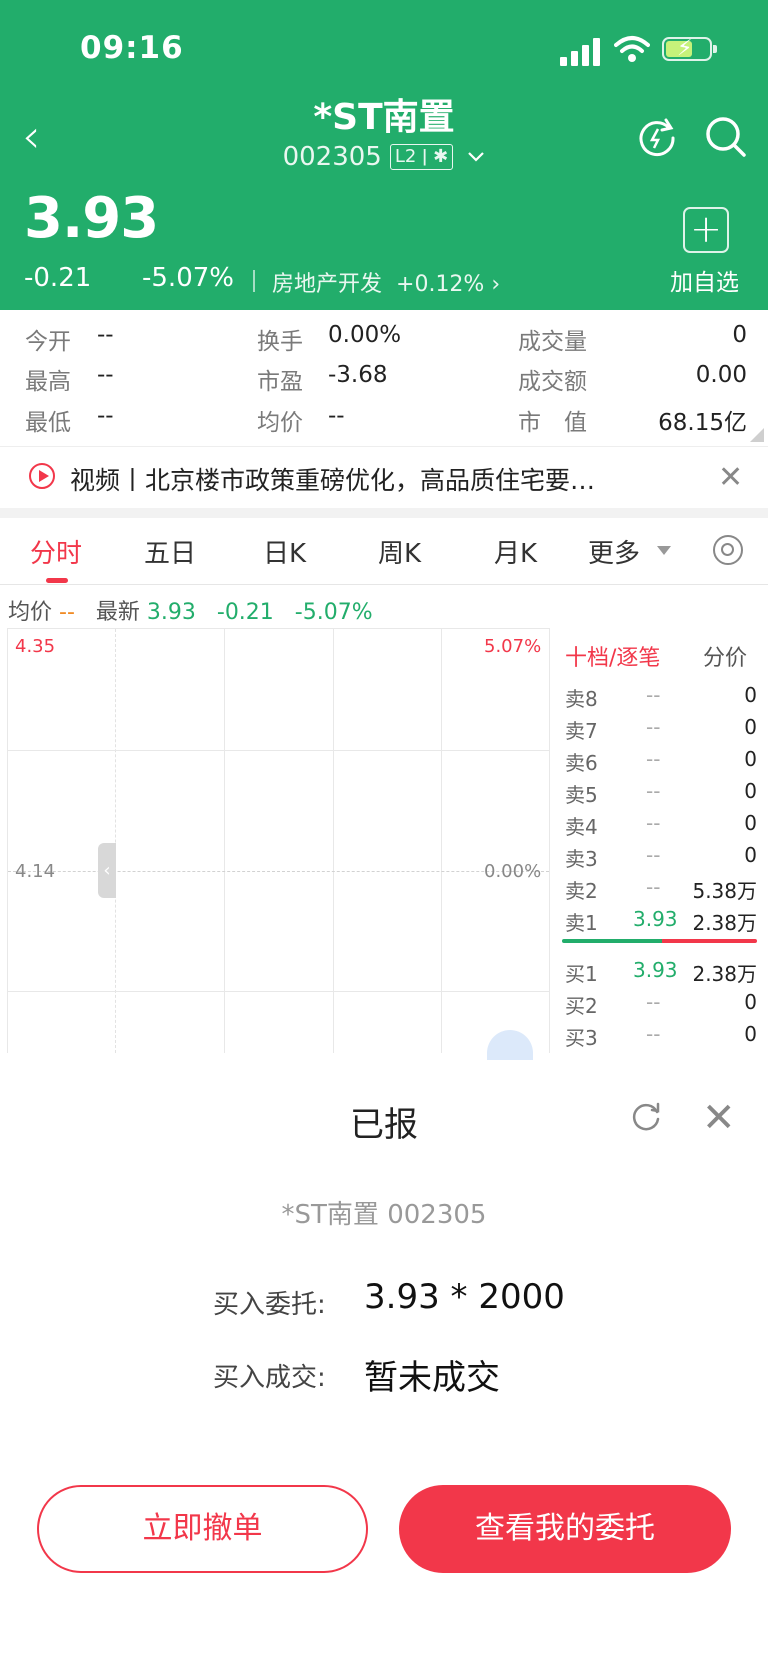 This screenshot has width=768, height=1663. Describe the element at coordinates (702, 423) in the screenshot. I see `market-cap-value: 68.15亿` at that location.